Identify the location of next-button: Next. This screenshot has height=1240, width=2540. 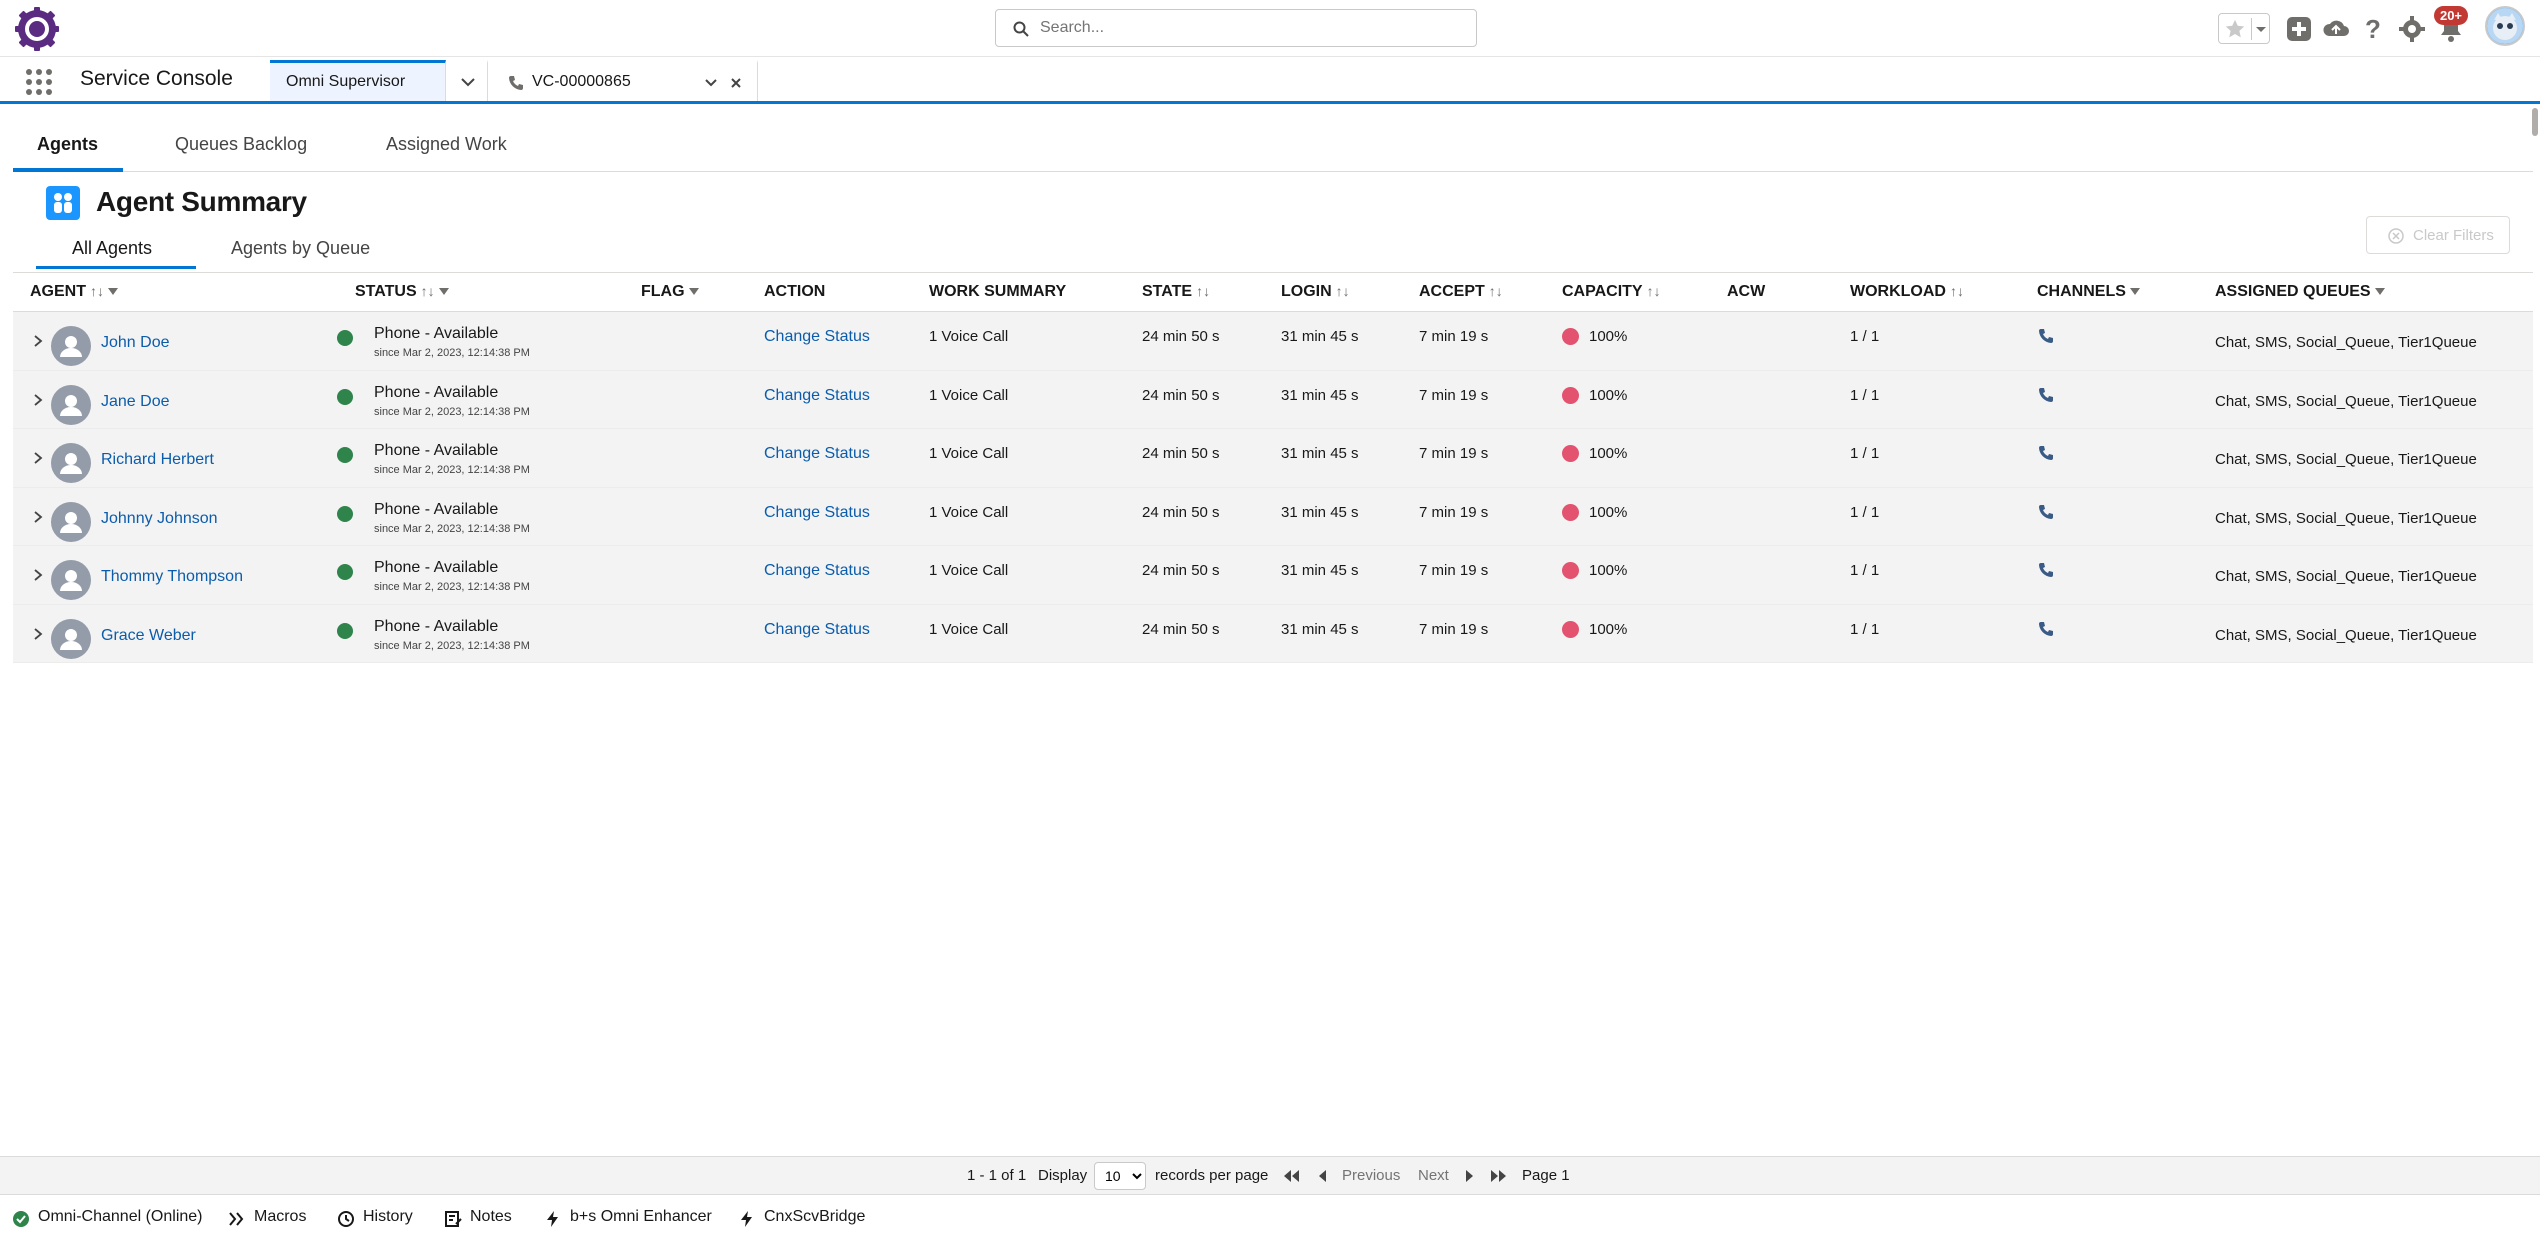
(1433, 1175).